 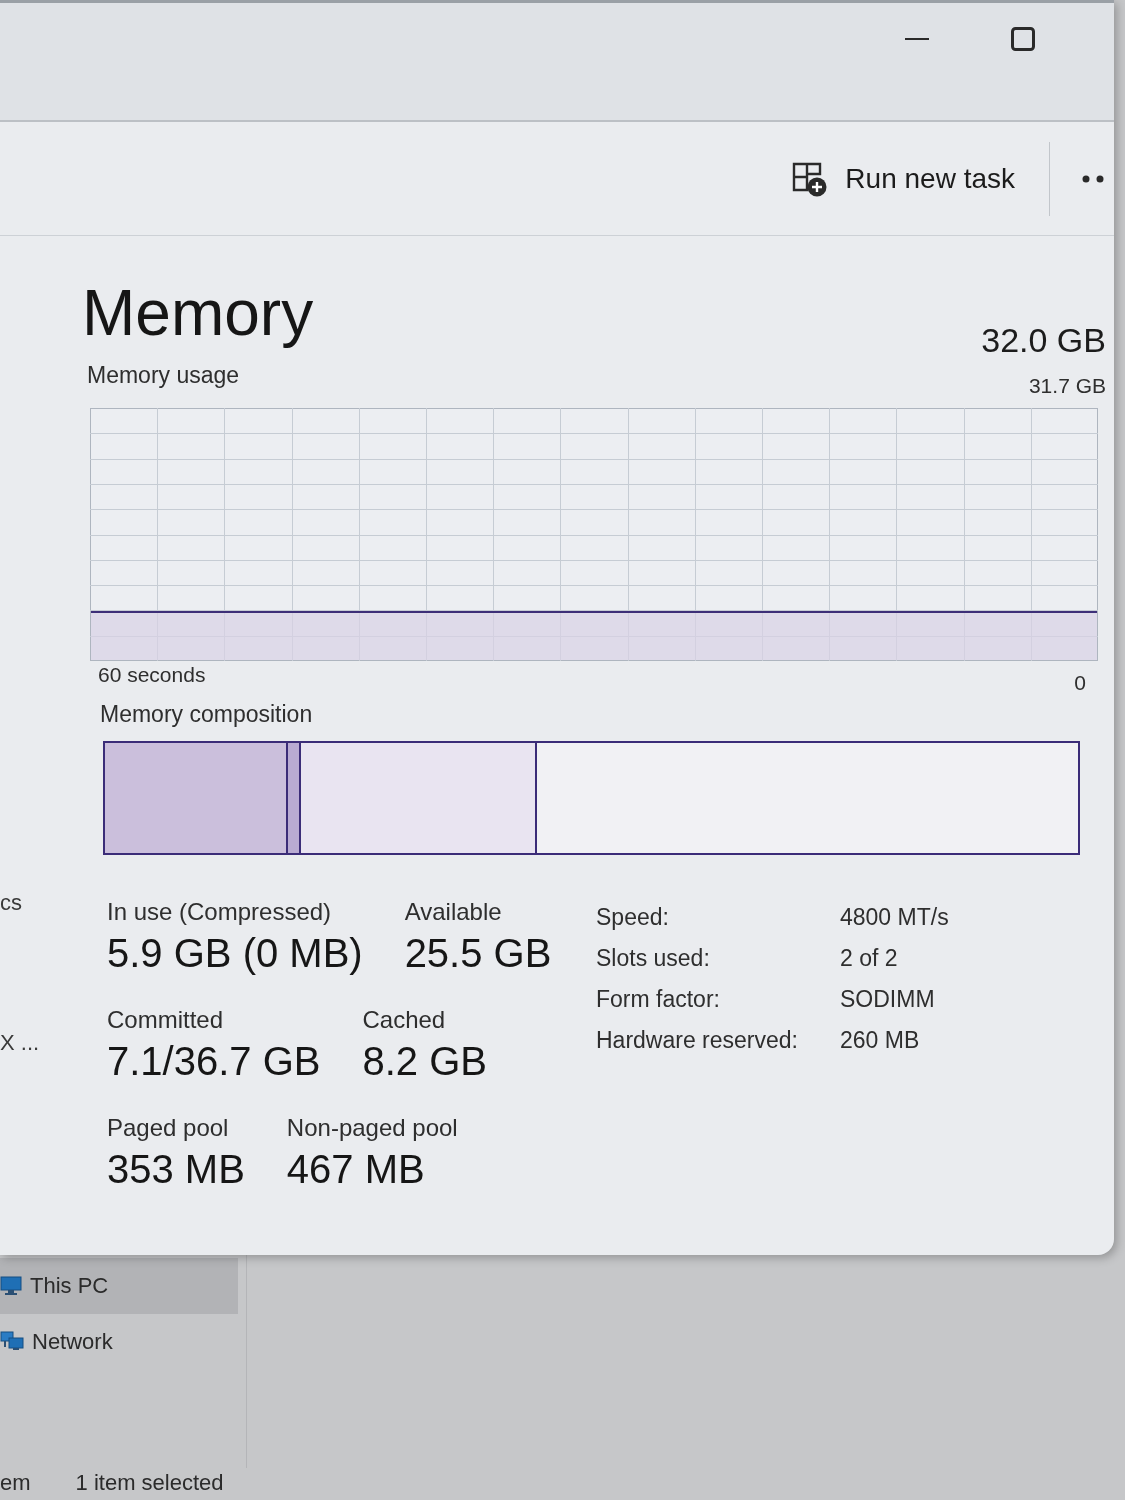 What do you see at coordinates (356, 1169) in the screenshot?
I see `stat-value: 467 MB` at bounding box center [356, 1169].